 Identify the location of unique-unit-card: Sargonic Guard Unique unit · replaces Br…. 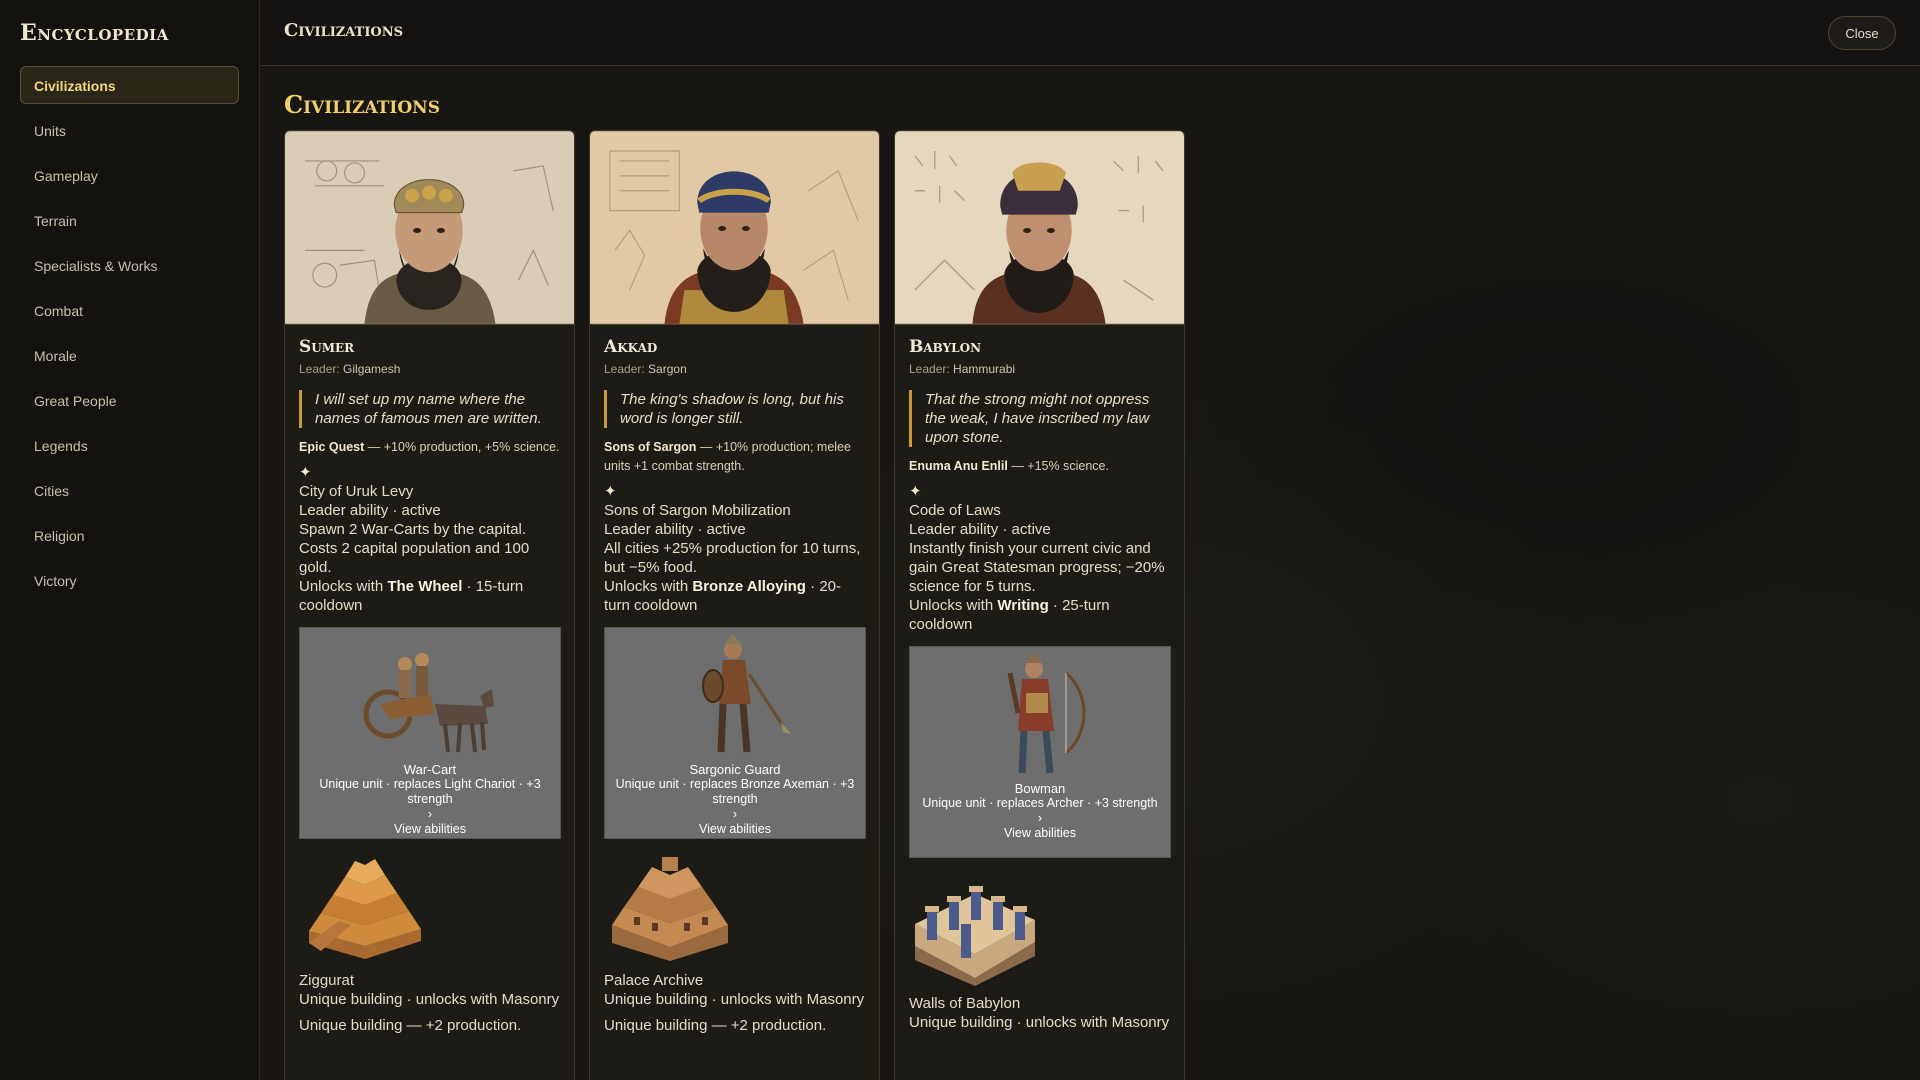
(735, 733).